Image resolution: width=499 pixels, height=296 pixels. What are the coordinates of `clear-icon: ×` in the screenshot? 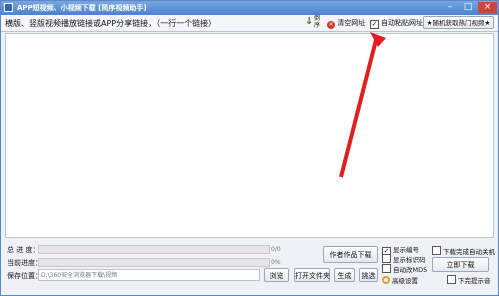 It's located at (331, 25).